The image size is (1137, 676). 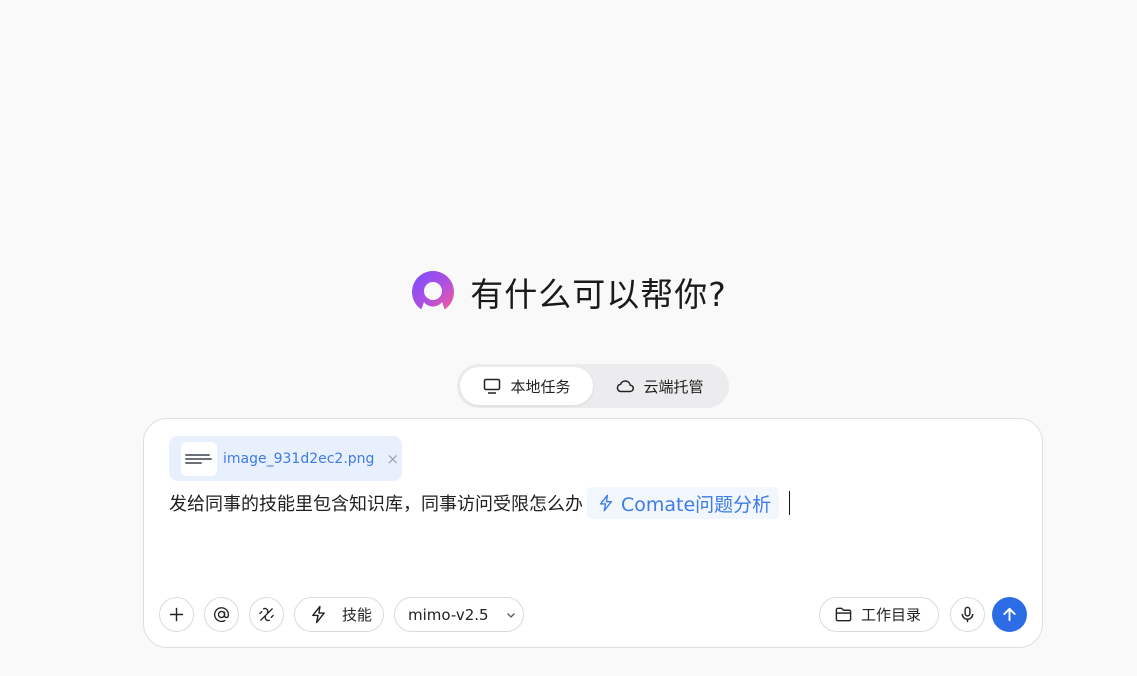 What do you see at coordinates (357, 615) in the screenshot?
I see `skills-button-label: 技能` at bounding box center [357, 615].